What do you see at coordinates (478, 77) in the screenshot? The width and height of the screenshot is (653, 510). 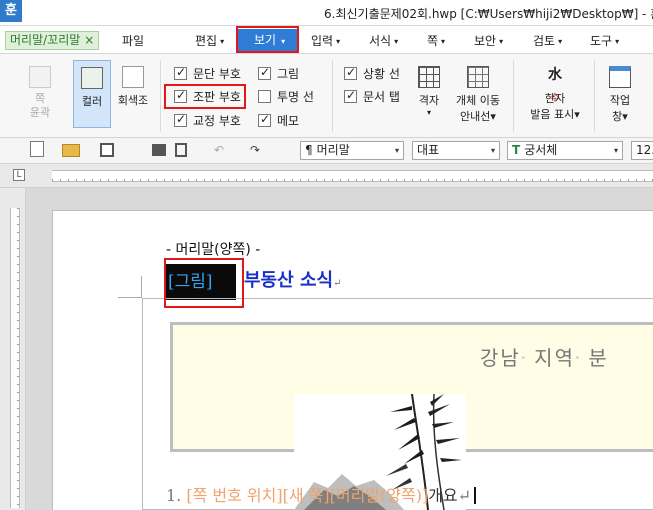 I see `move-guide-icon` at bounding box center [478, 77].